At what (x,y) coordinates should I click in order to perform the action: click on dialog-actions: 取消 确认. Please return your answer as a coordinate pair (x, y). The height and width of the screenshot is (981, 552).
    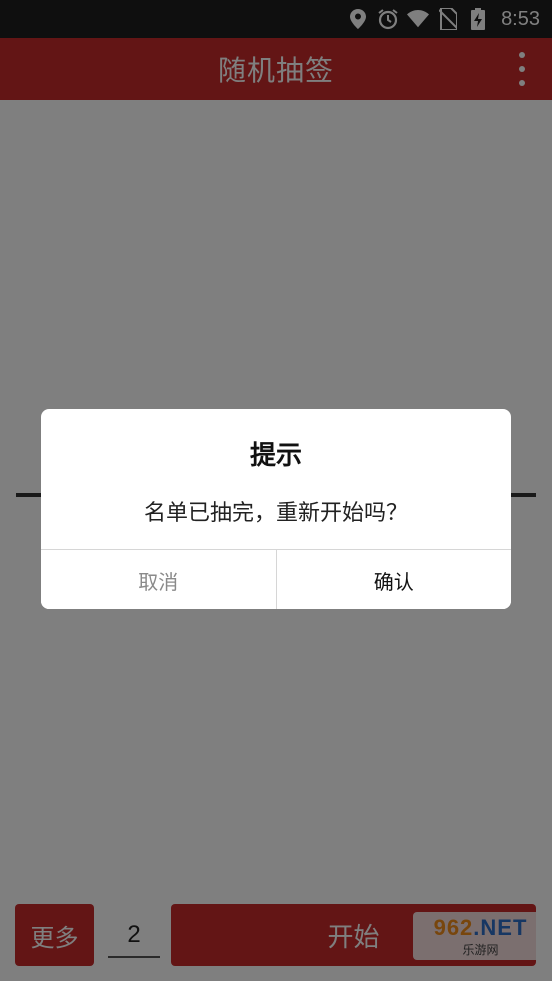
    Looking at the image, I should click on (276, 579).